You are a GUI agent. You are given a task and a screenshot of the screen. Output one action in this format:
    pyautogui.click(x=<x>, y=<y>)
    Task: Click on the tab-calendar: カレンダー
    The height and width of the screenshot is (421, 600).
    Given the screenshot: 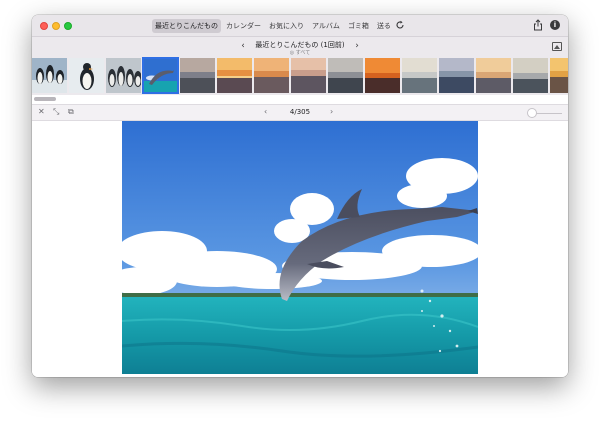 What is the action you would take?
    pyautogui.click(x=243, y=26)
    